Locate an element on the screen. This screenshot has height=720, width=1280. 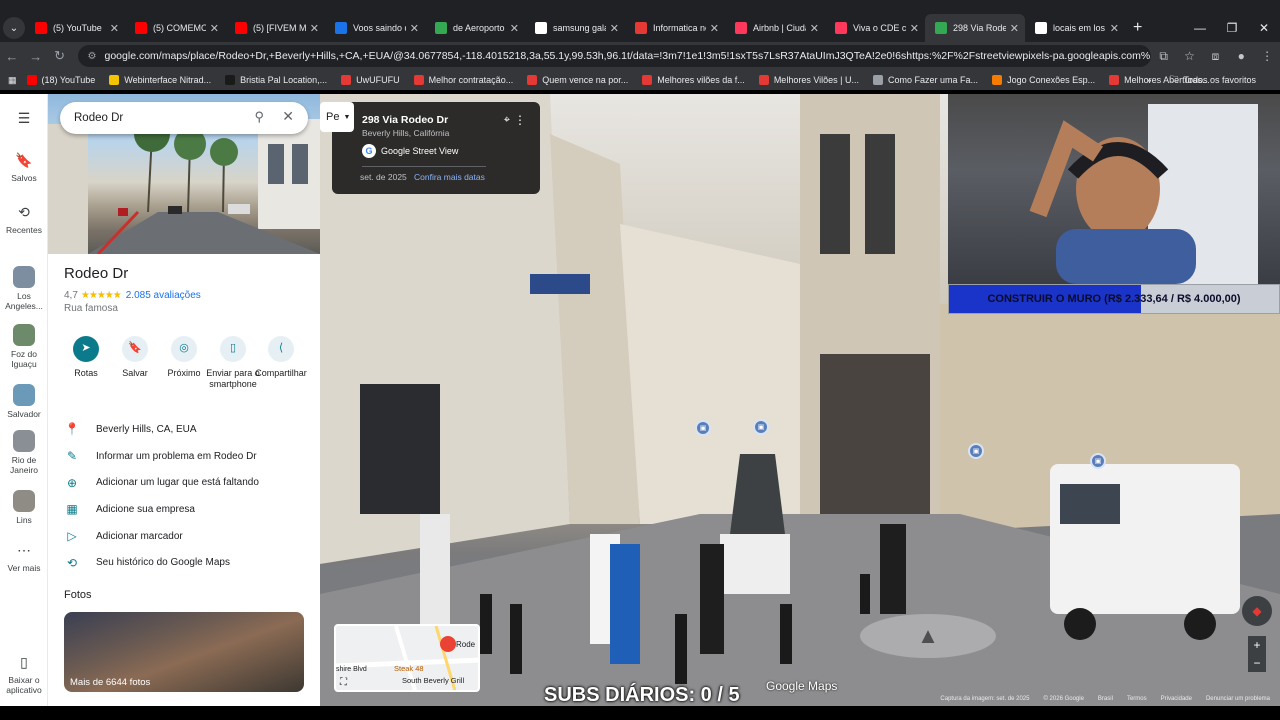
info-row: ▷ Adicionar marcador is located at coordinates (184, 536).